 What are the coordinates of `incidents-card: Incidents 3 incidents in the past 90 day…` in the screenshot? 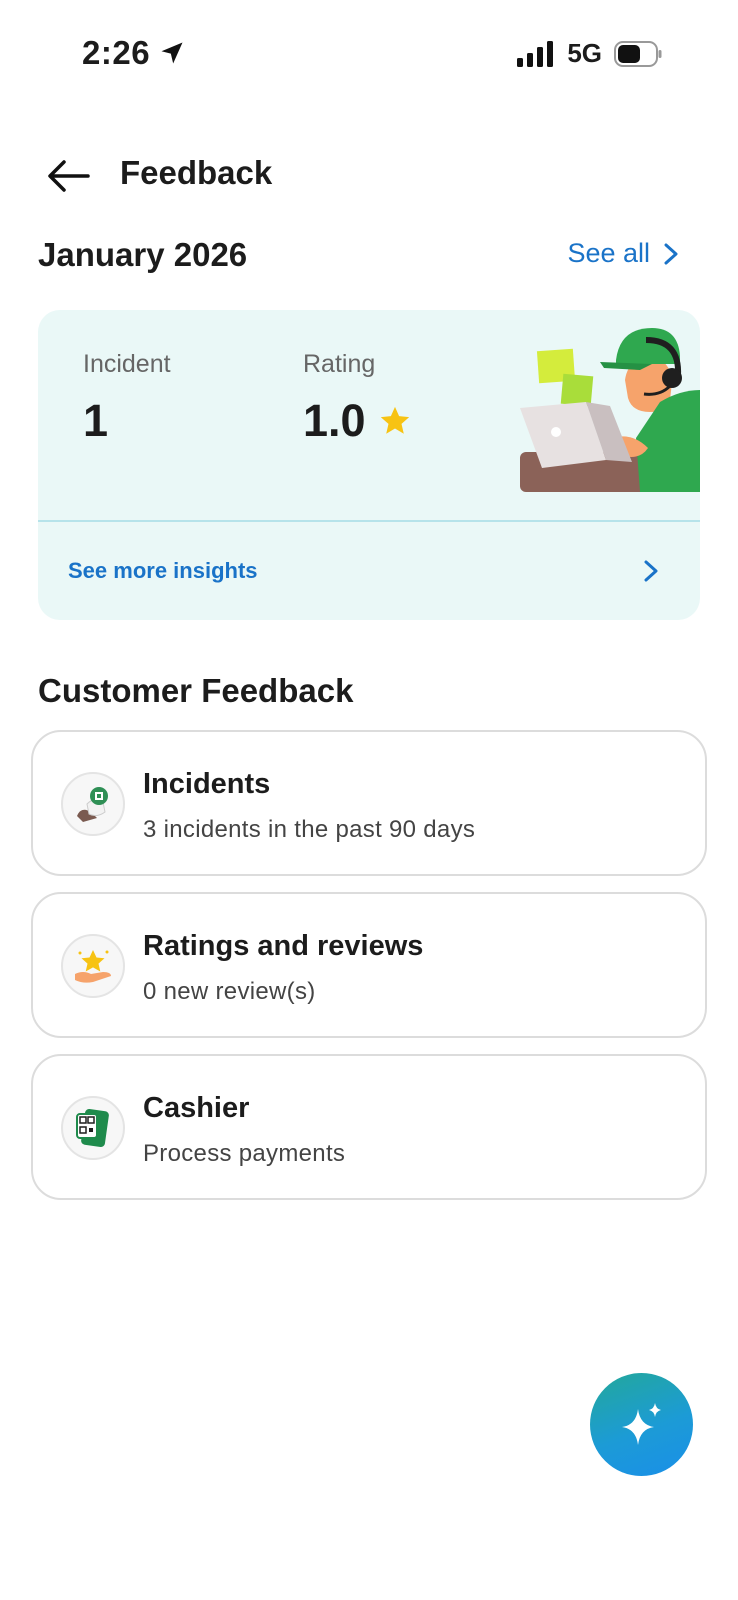 It's located at (369, 803).